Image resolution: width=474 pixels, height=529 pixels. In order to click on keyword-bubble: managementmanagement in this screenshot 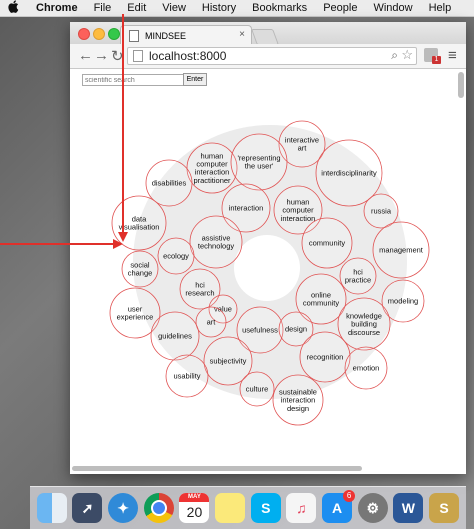, I will do `click(401, 250)`.